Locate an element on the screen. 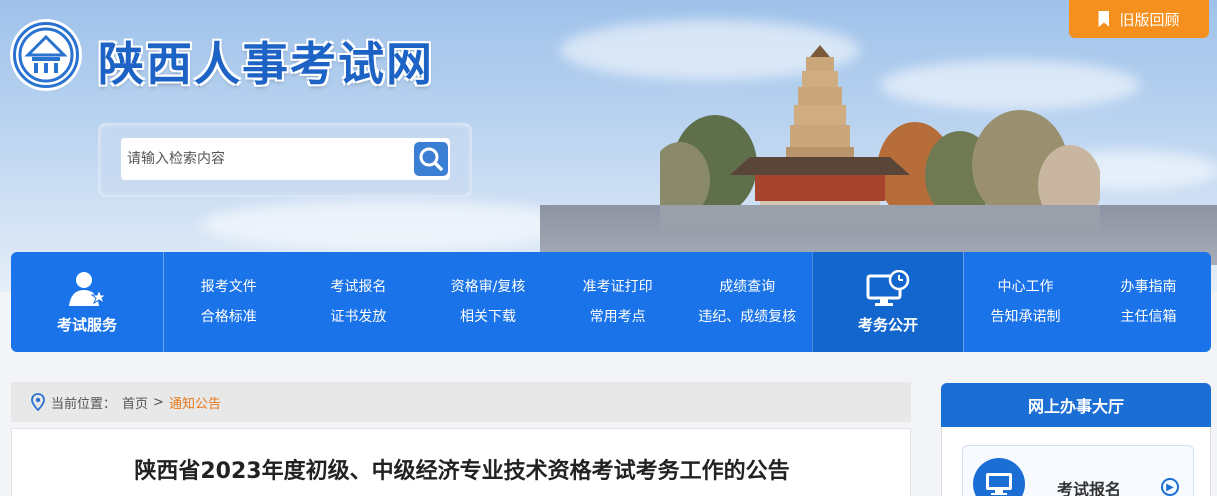 Image resolution: width=1217 pixels, height=496 pixels. online-service-hall-header: 网上办事大厅 is located at coordinates (1076, 405).